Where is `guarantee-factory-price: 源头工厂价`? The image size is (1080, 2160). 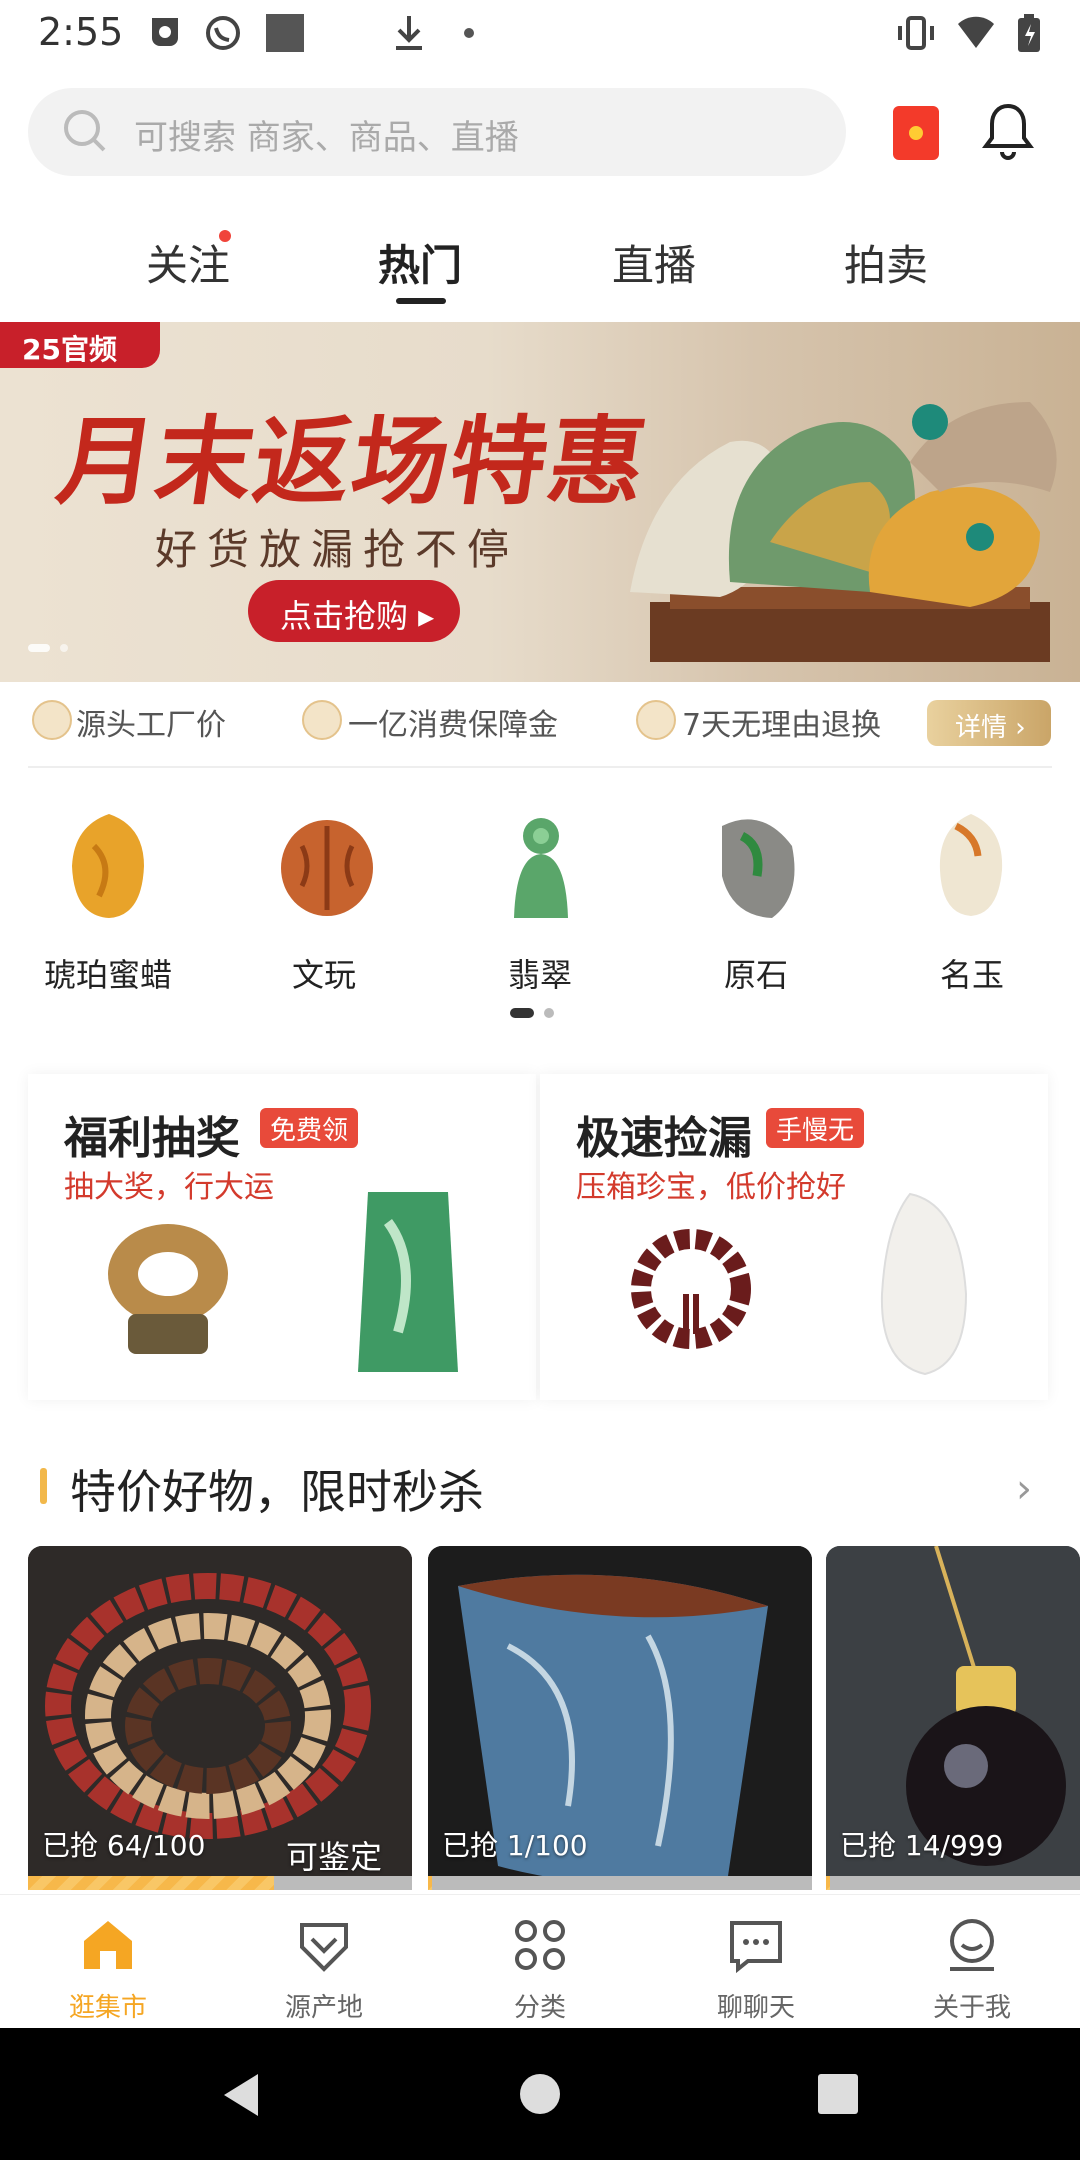 guarantee-factory-price: 源头工厂价 is located at coordinates (151, 725).